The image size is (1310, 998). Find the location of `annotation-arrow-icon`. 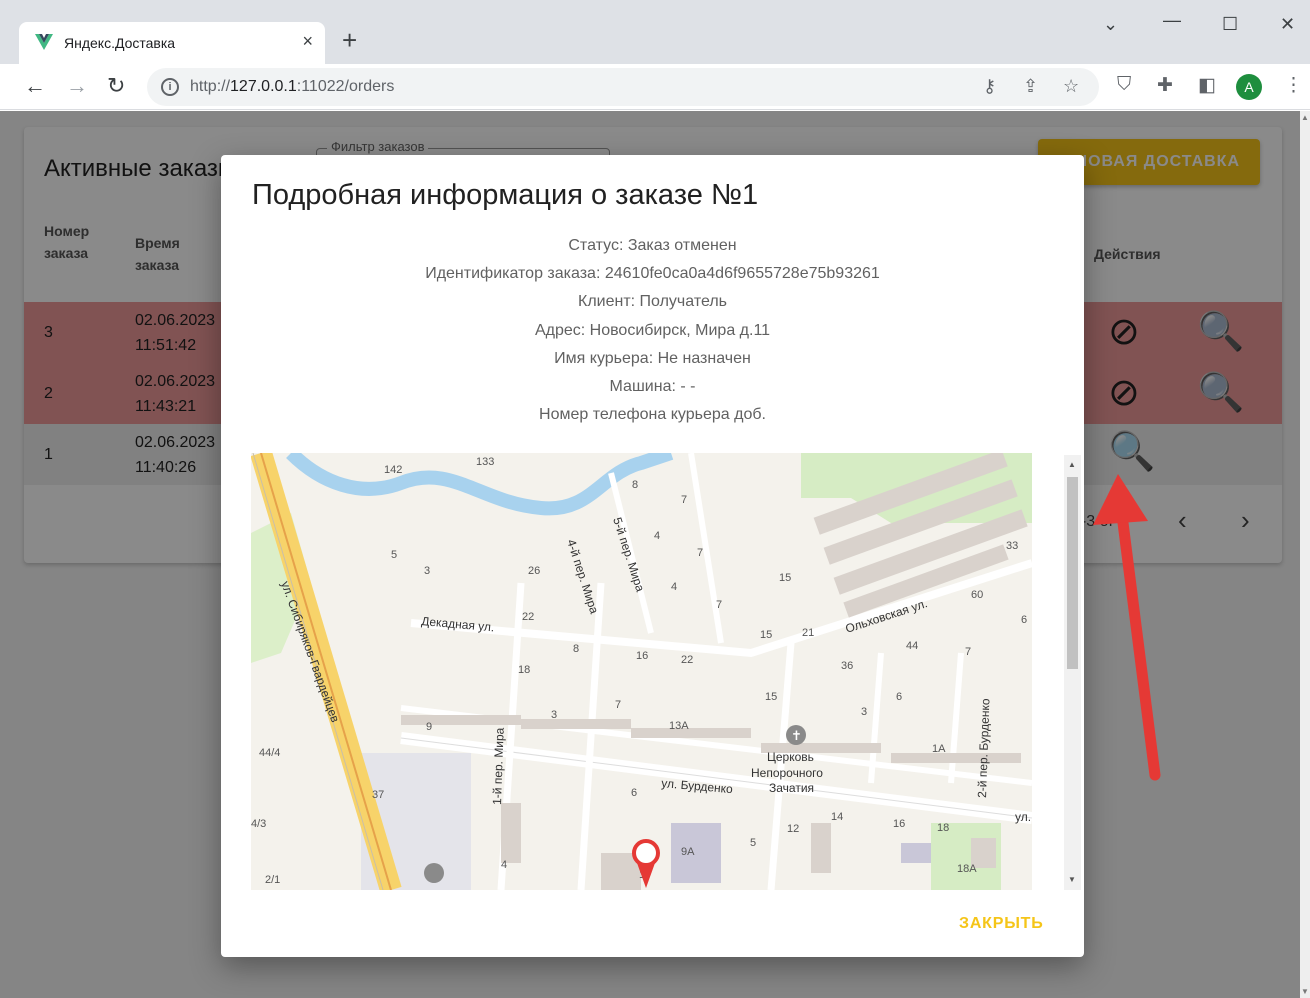

annotation-arrow-icon is located at coordinates (1127, 627).